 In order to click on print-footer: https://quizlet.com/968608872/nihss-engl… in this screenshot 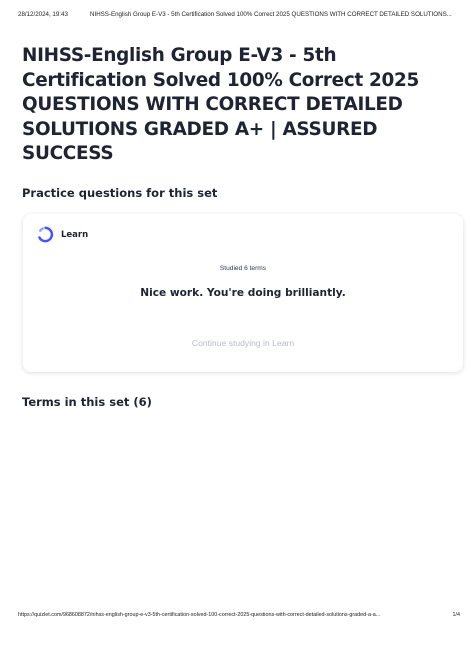, I will do `click(243, 615)`.